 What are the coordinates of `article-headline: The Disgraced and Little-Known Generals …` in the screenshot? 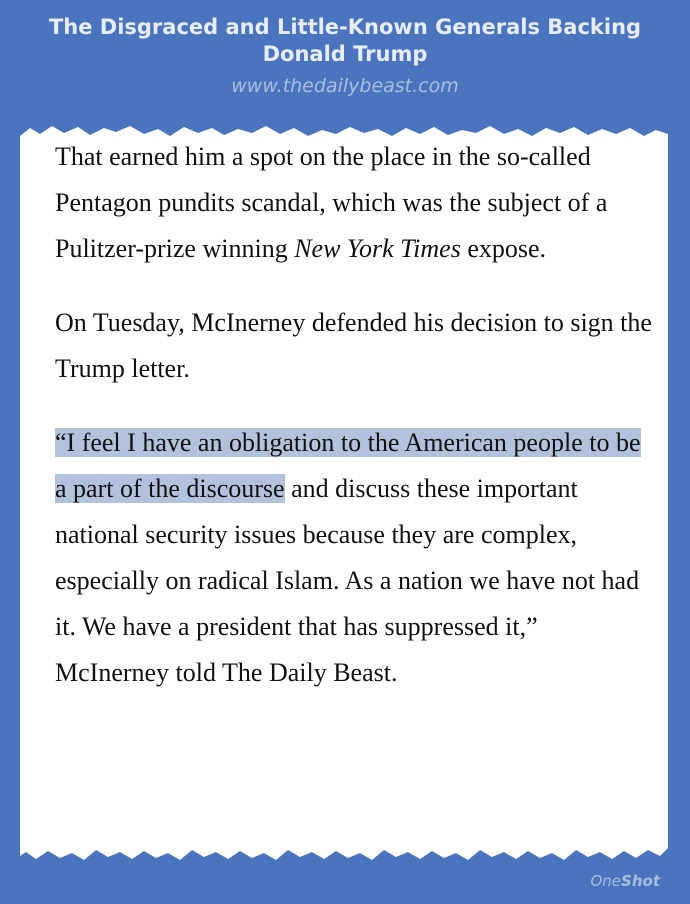 It's located at (345, 40).